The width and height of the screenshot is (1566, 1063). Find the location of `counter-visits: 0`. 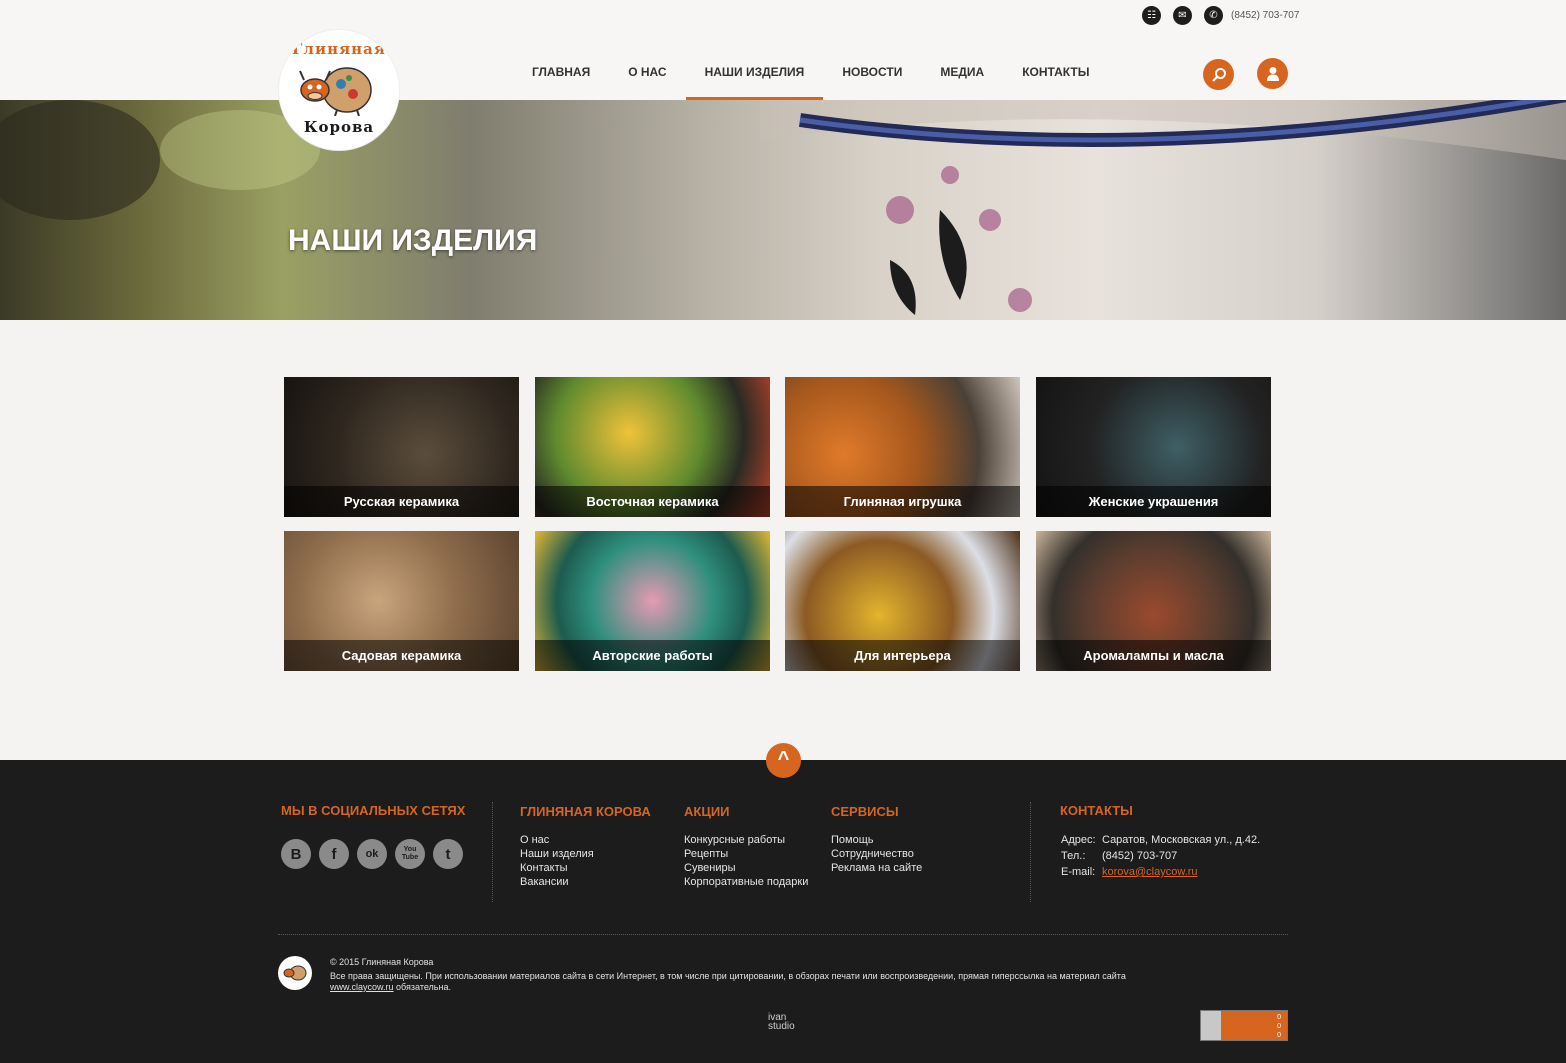

counter-visits: 0 is located at coordinates (1279, 1026).